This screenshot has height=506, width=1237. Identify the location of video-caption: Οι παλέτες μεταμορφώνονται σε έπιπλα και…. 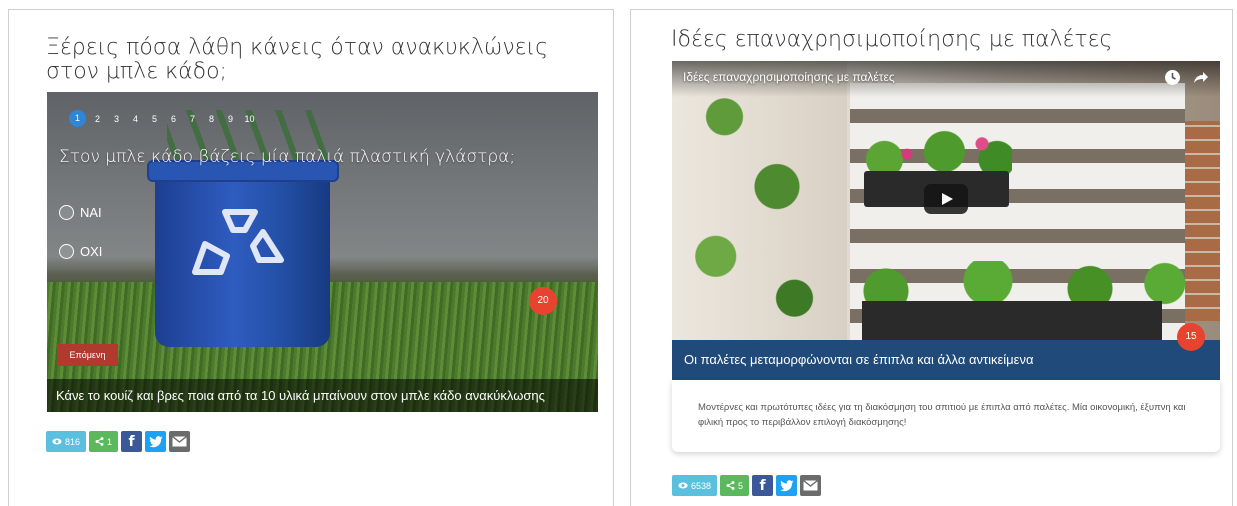
(946, 360).